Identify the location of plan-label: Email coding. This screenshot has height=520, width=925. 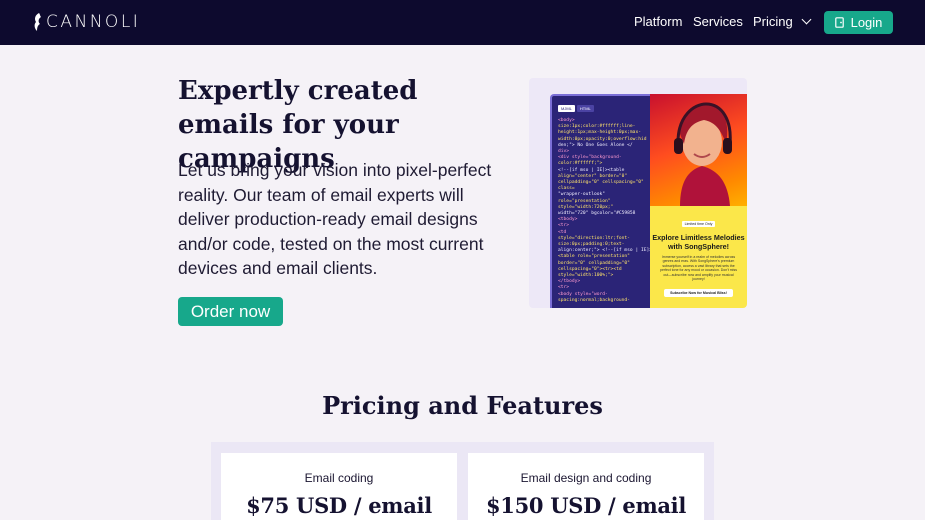
(339, 478).